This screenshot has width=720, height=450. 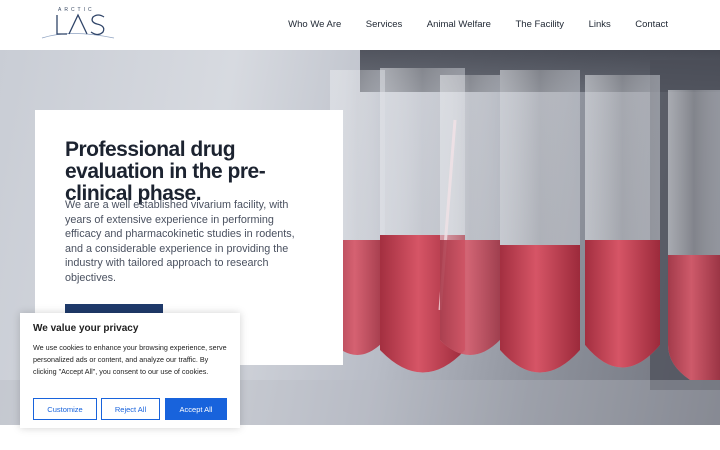 I want to click on nav-item-animal-welfare: Animal Welfare, so click(x=459, y=24).